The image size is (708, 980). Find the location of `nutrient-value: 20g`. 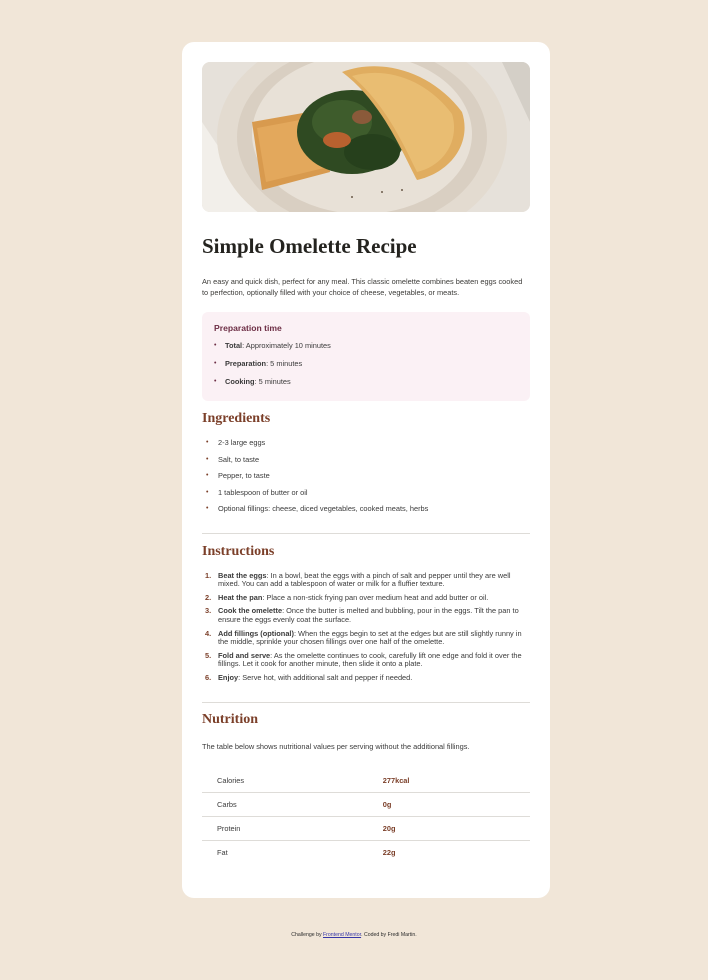

nutrient-value: 20g is located at coordinates (449, 828).